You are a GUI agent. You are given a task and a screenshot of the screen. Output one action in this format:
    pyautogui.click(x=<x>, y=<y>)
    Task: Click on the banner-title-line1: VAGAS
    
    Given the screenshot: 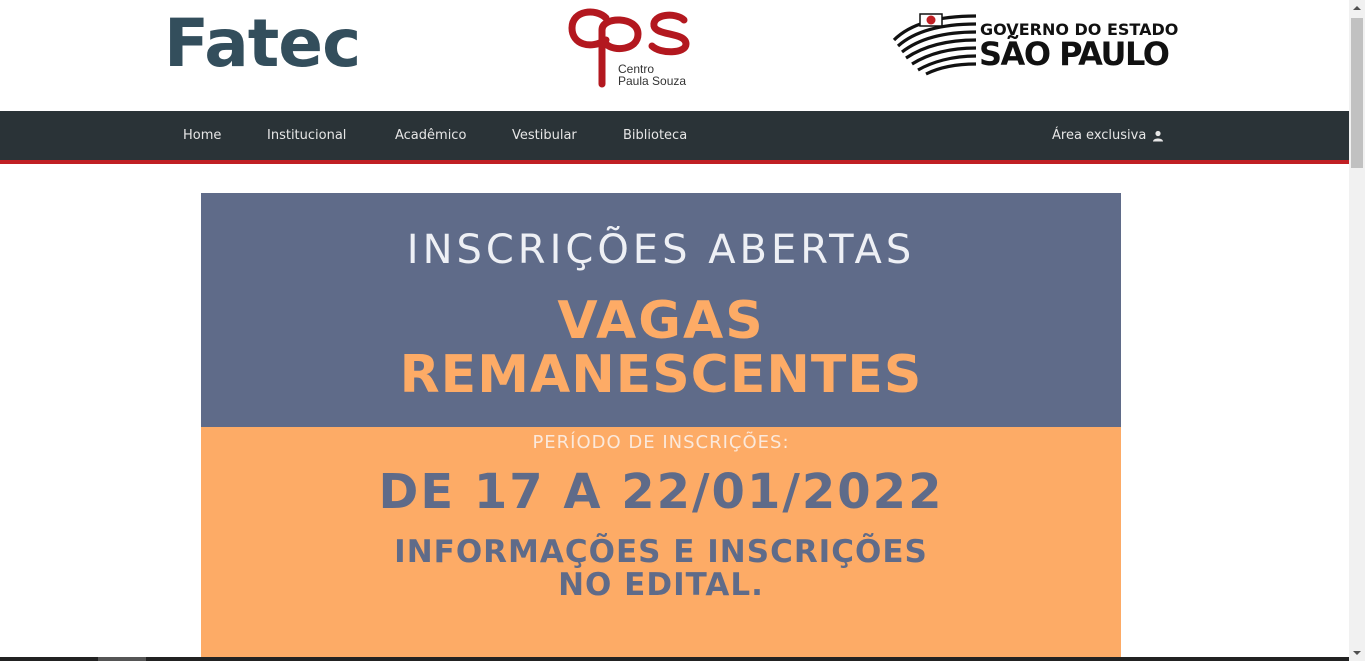 What is the action you would take?
    pyautogui.click(x=661, y=321)
    